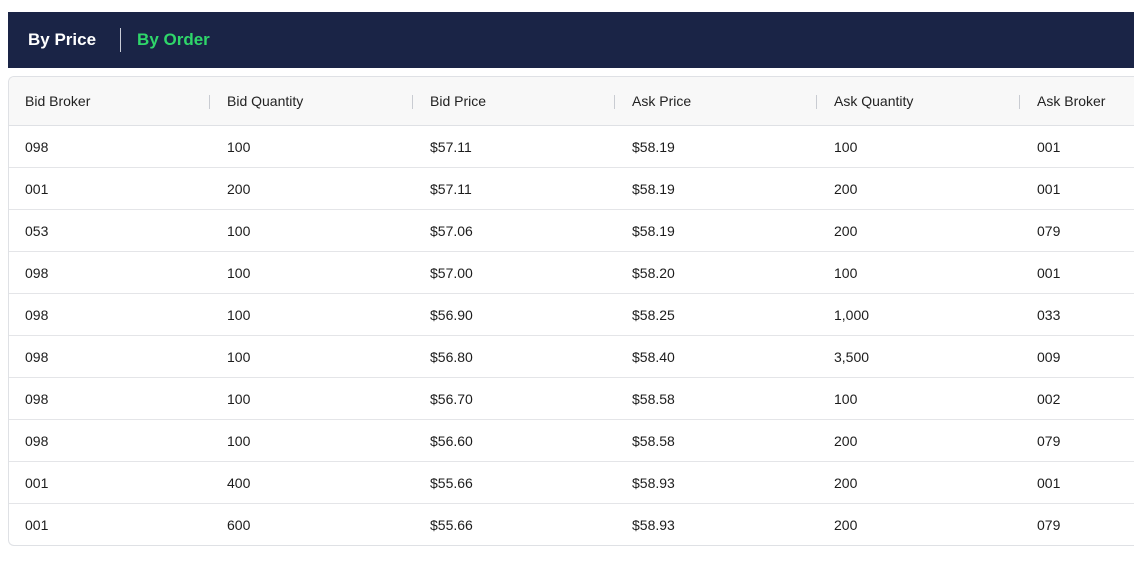 The image size is (1134, 572). Describe the element at coordinates (1049, 356) in the screenshot. I see `ask-broker-cell: 009` at that location.